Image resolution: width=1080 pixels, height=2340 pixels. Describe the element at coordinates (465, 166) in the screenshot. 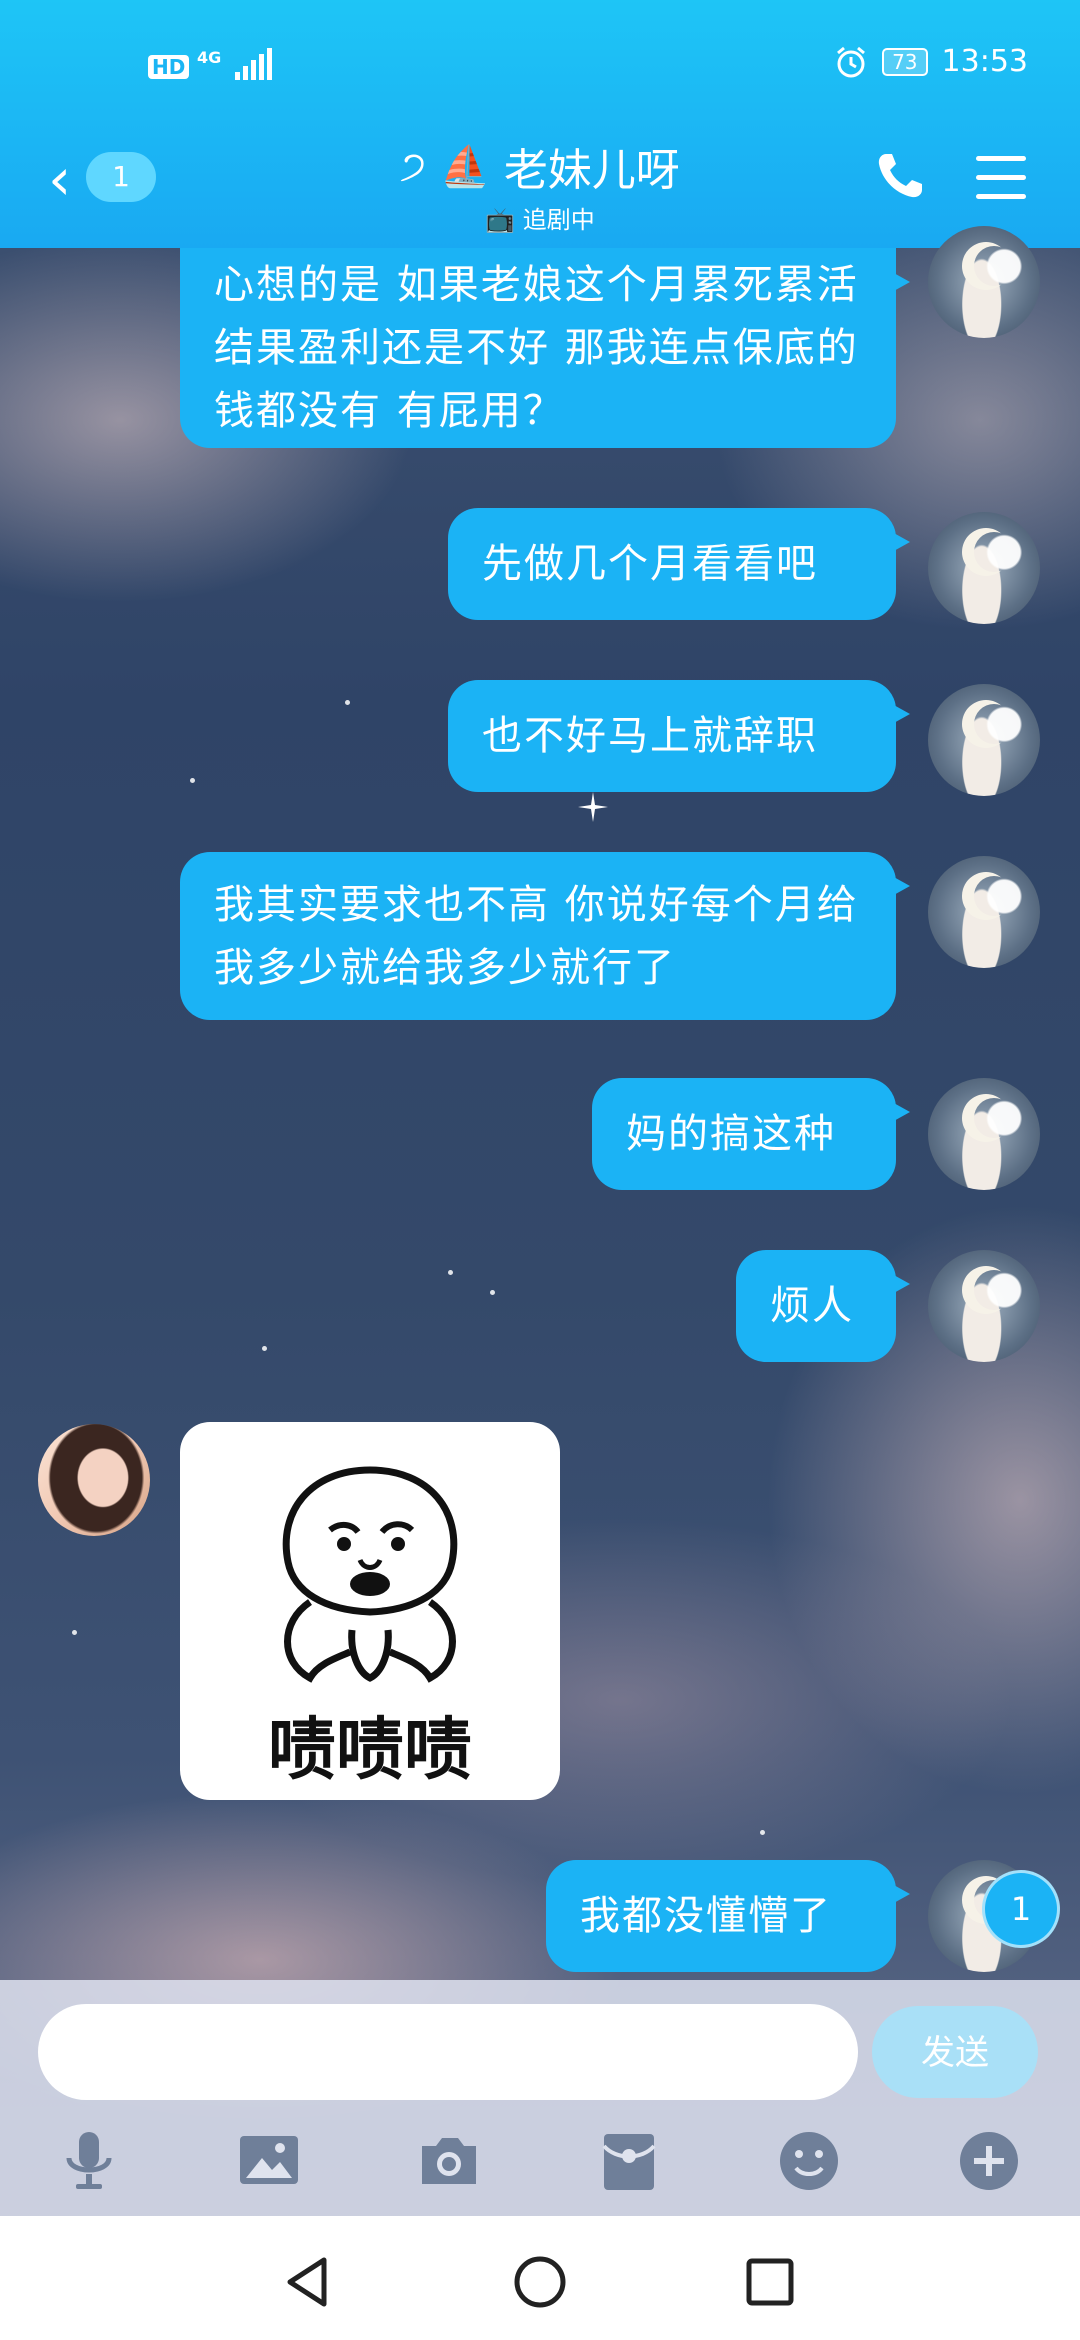

I see `sailboat-icon: ⛵` at that location.